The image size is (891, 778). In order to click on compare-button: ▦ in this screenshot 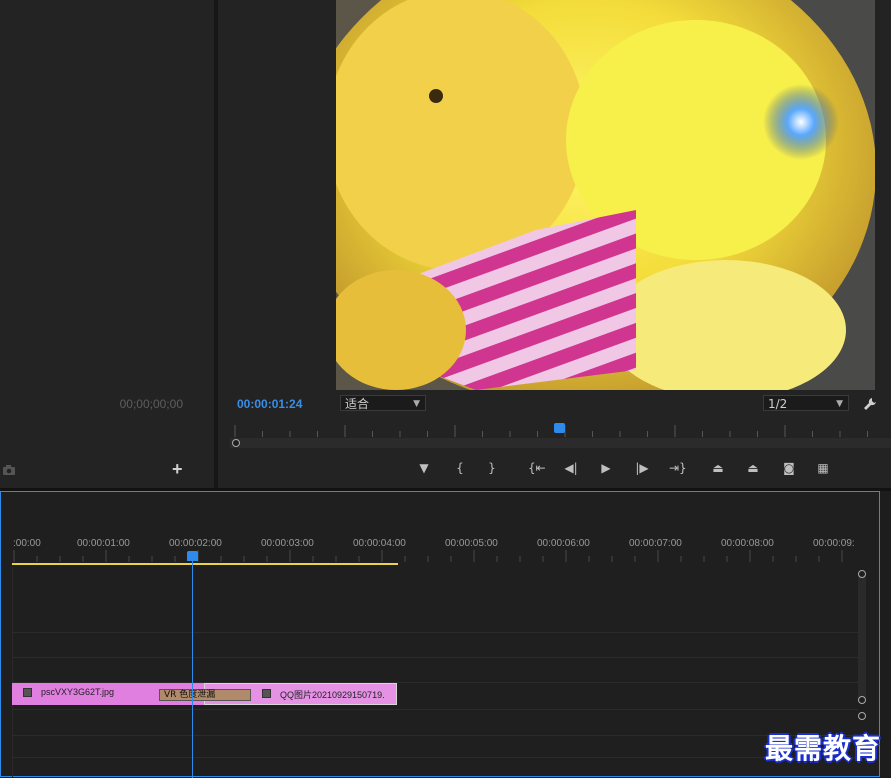, I will do `click(823, 468)`.